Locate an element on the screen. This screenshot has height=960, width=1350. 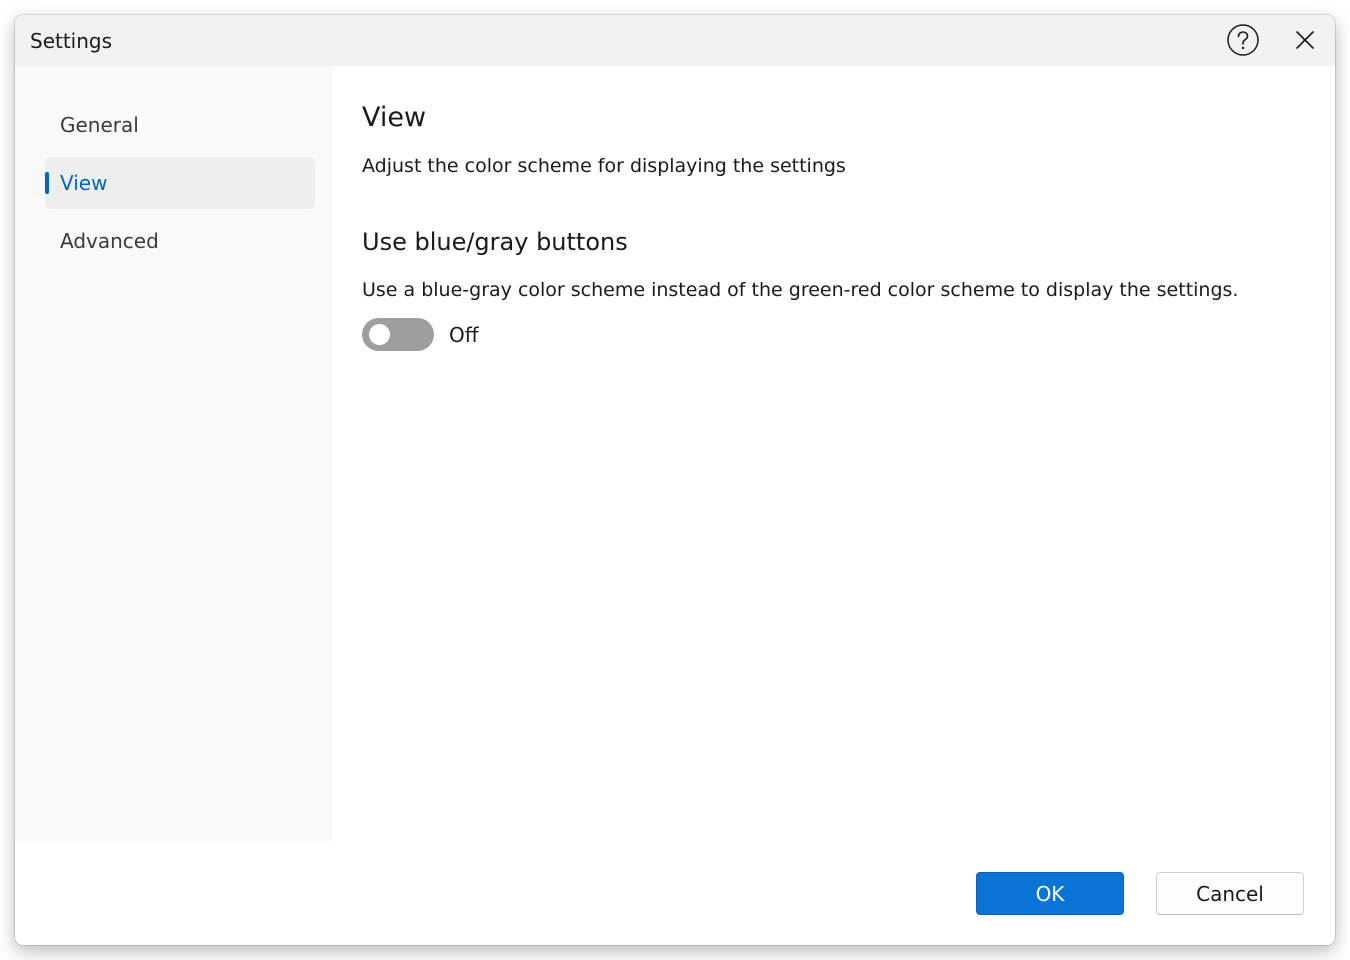
help-button is located at coordinates (1243, 40).